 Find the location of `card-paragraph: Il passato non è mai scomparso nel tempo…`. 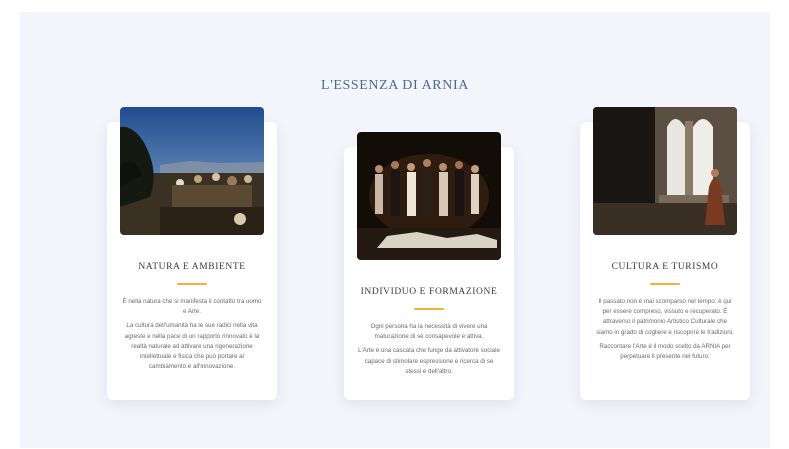

card-paragraph: Il passato non è mai scomparso nel tempo… is located at coordinates (665, 317).